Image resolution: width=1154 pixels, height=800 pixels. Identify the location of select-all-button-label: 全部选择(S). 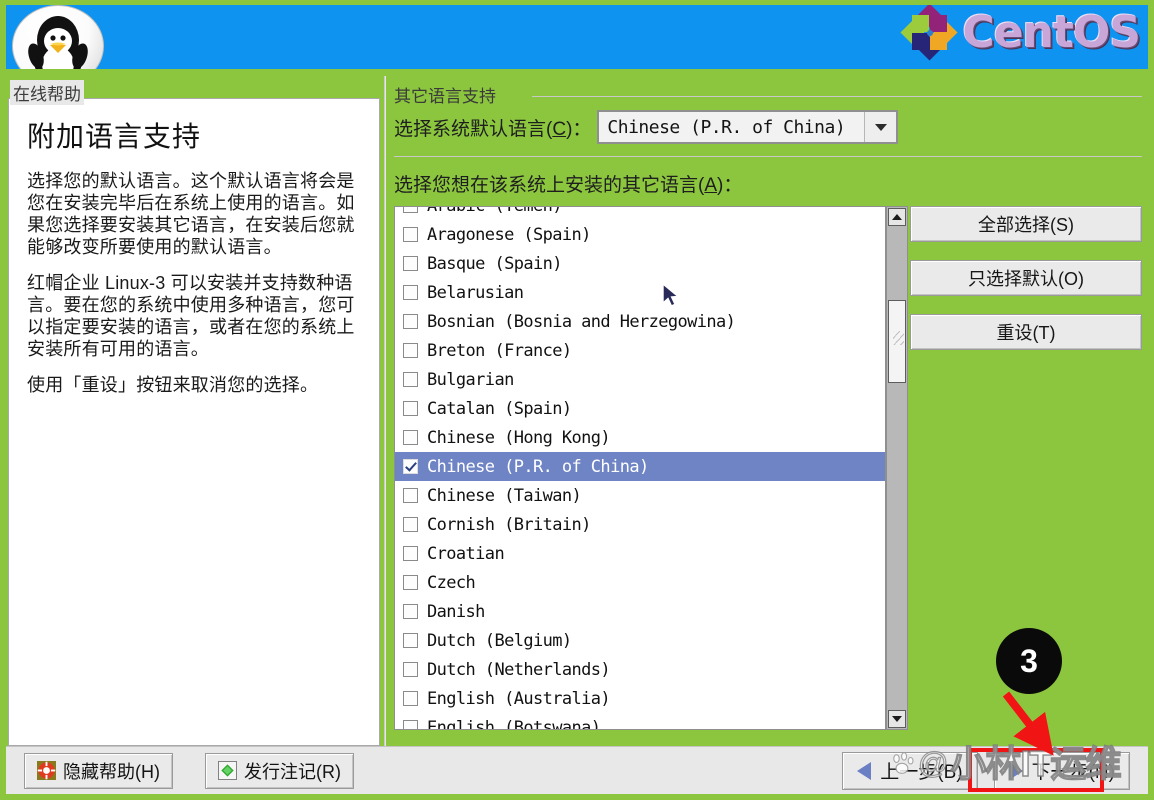
(1026, 225).